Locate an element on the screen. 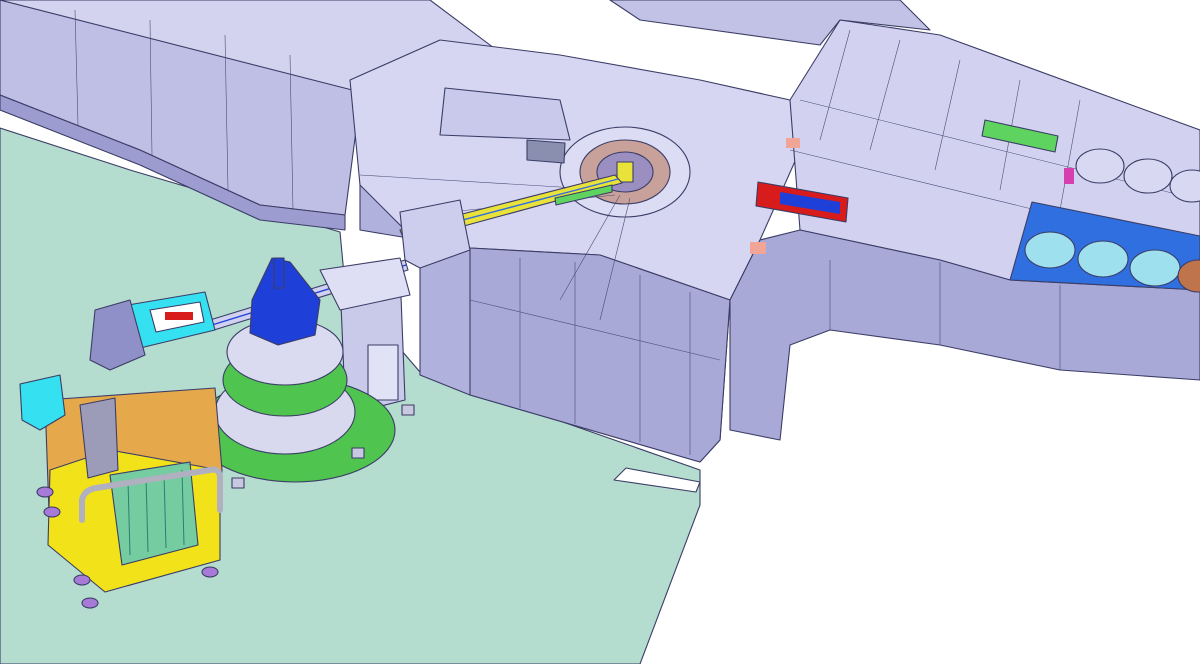 The height and width of the screenshot is (664, 1200). tower-panel is located at coordinates (383, 372).